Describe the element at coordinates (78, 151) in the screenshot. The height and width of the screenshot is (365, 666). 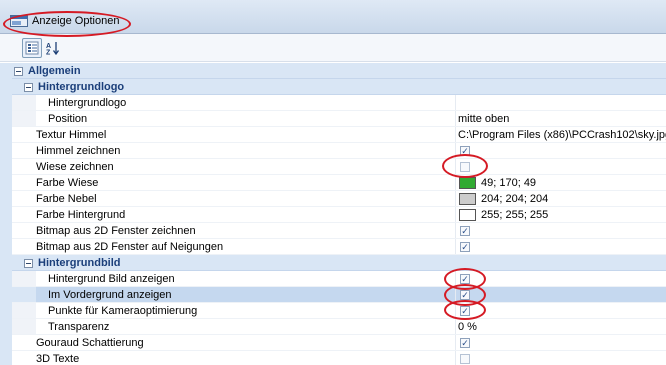
I see `property-name: Himmel zeichnen` at that location.